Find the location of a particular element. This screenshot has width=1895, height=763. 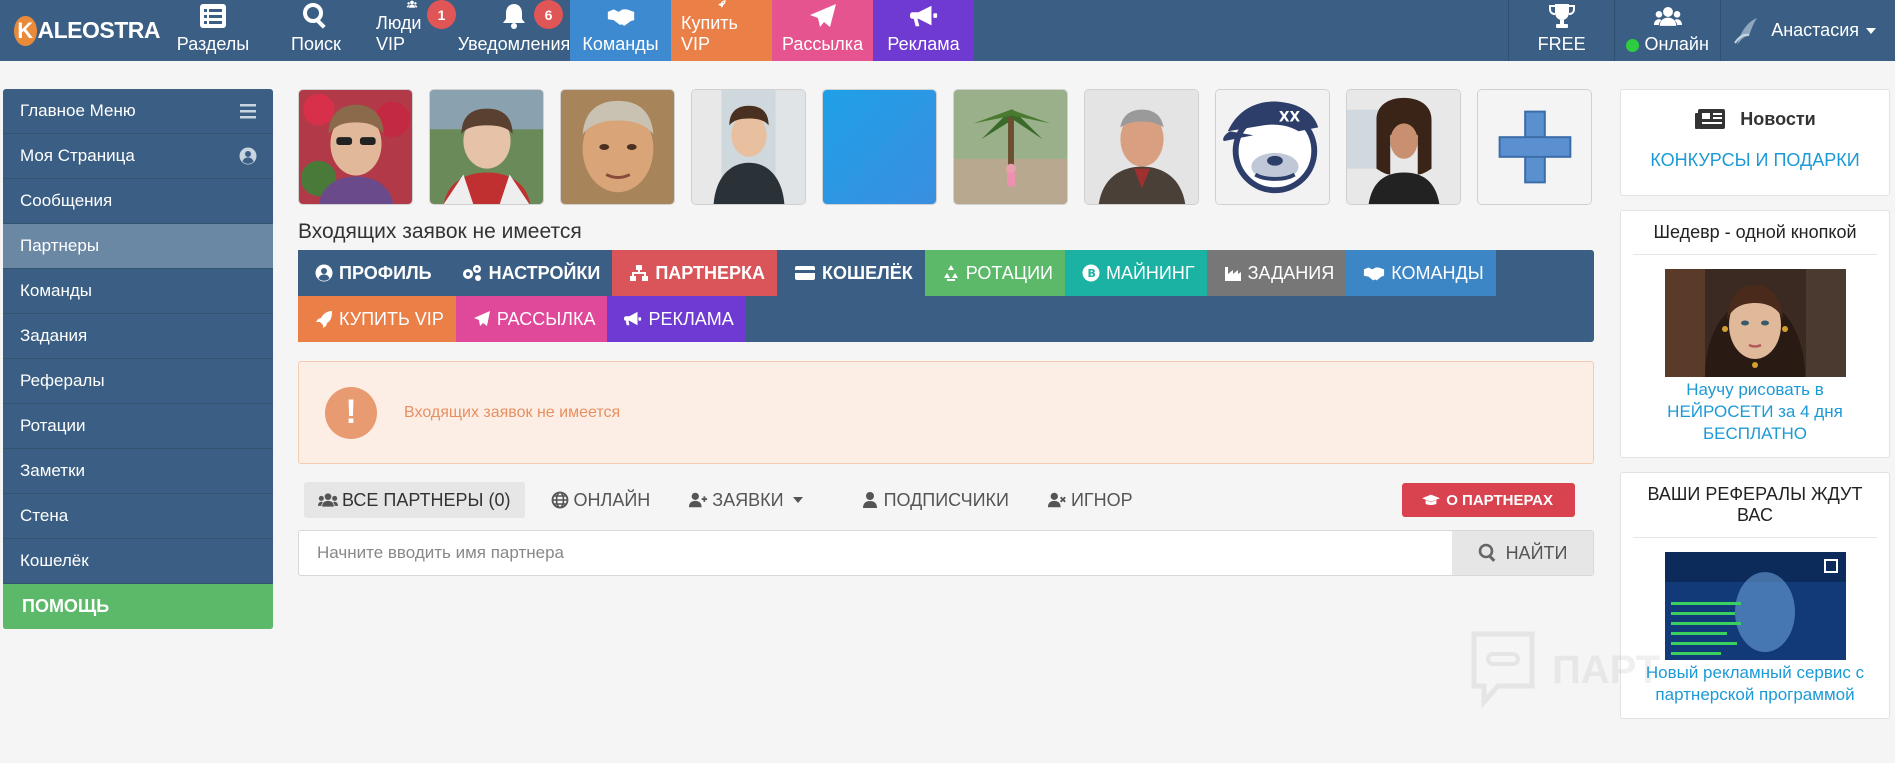

filter-all-partners: ВСЕ ПАРТНЕРЫ (0) is located at coordinates (414, 500).